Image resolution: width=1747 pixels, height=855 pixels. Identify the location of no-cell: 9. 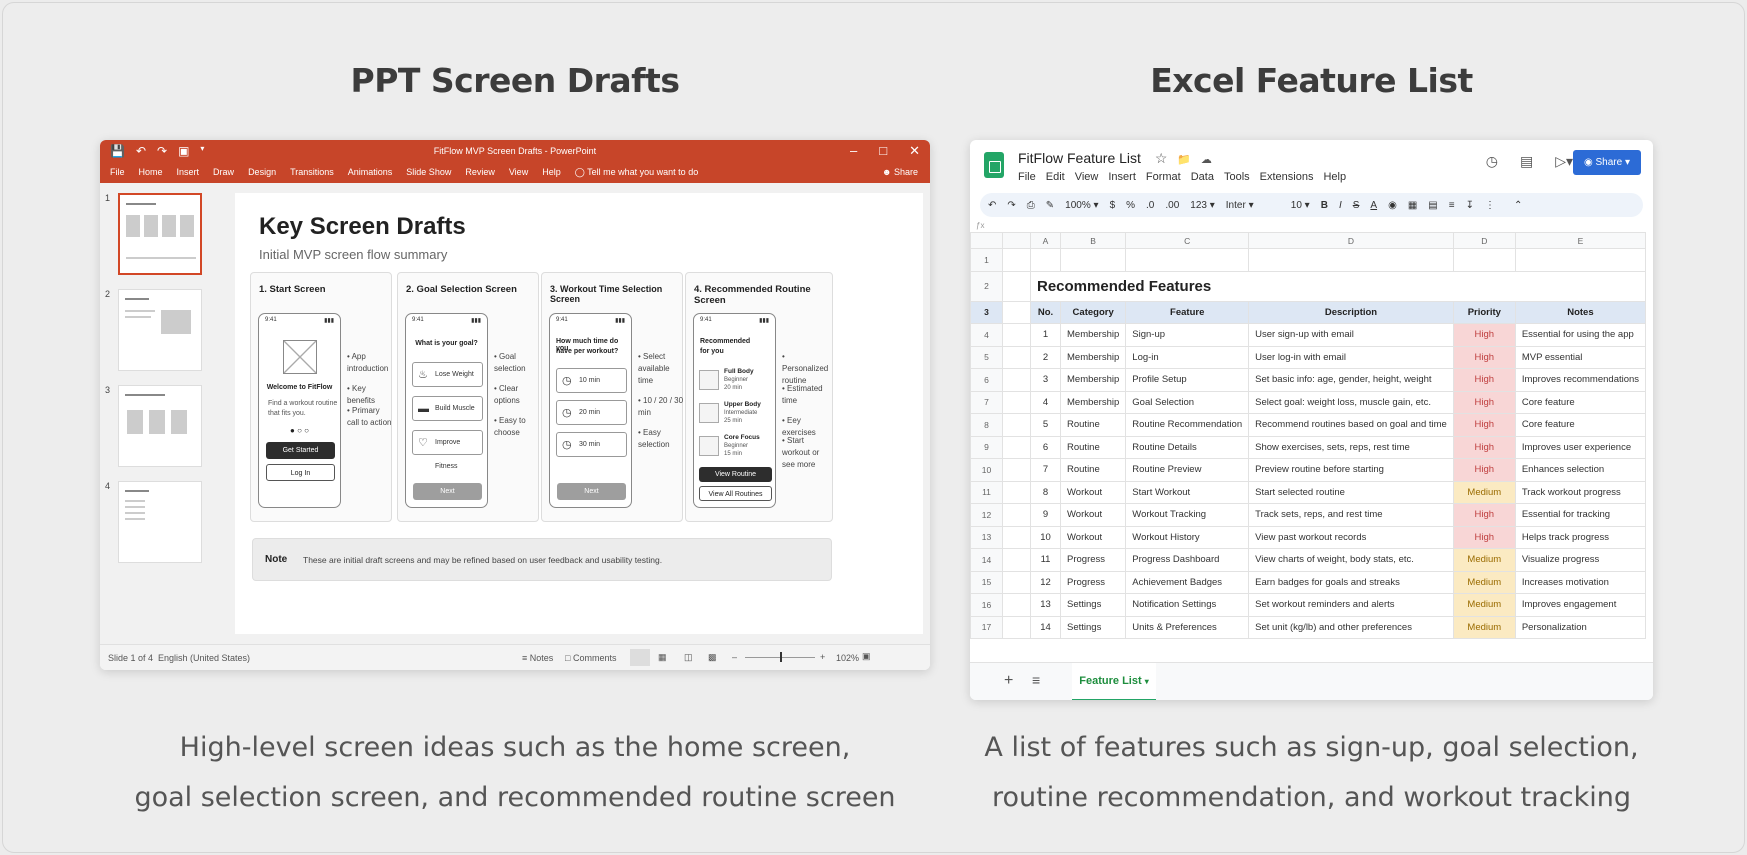
(1045, 515).